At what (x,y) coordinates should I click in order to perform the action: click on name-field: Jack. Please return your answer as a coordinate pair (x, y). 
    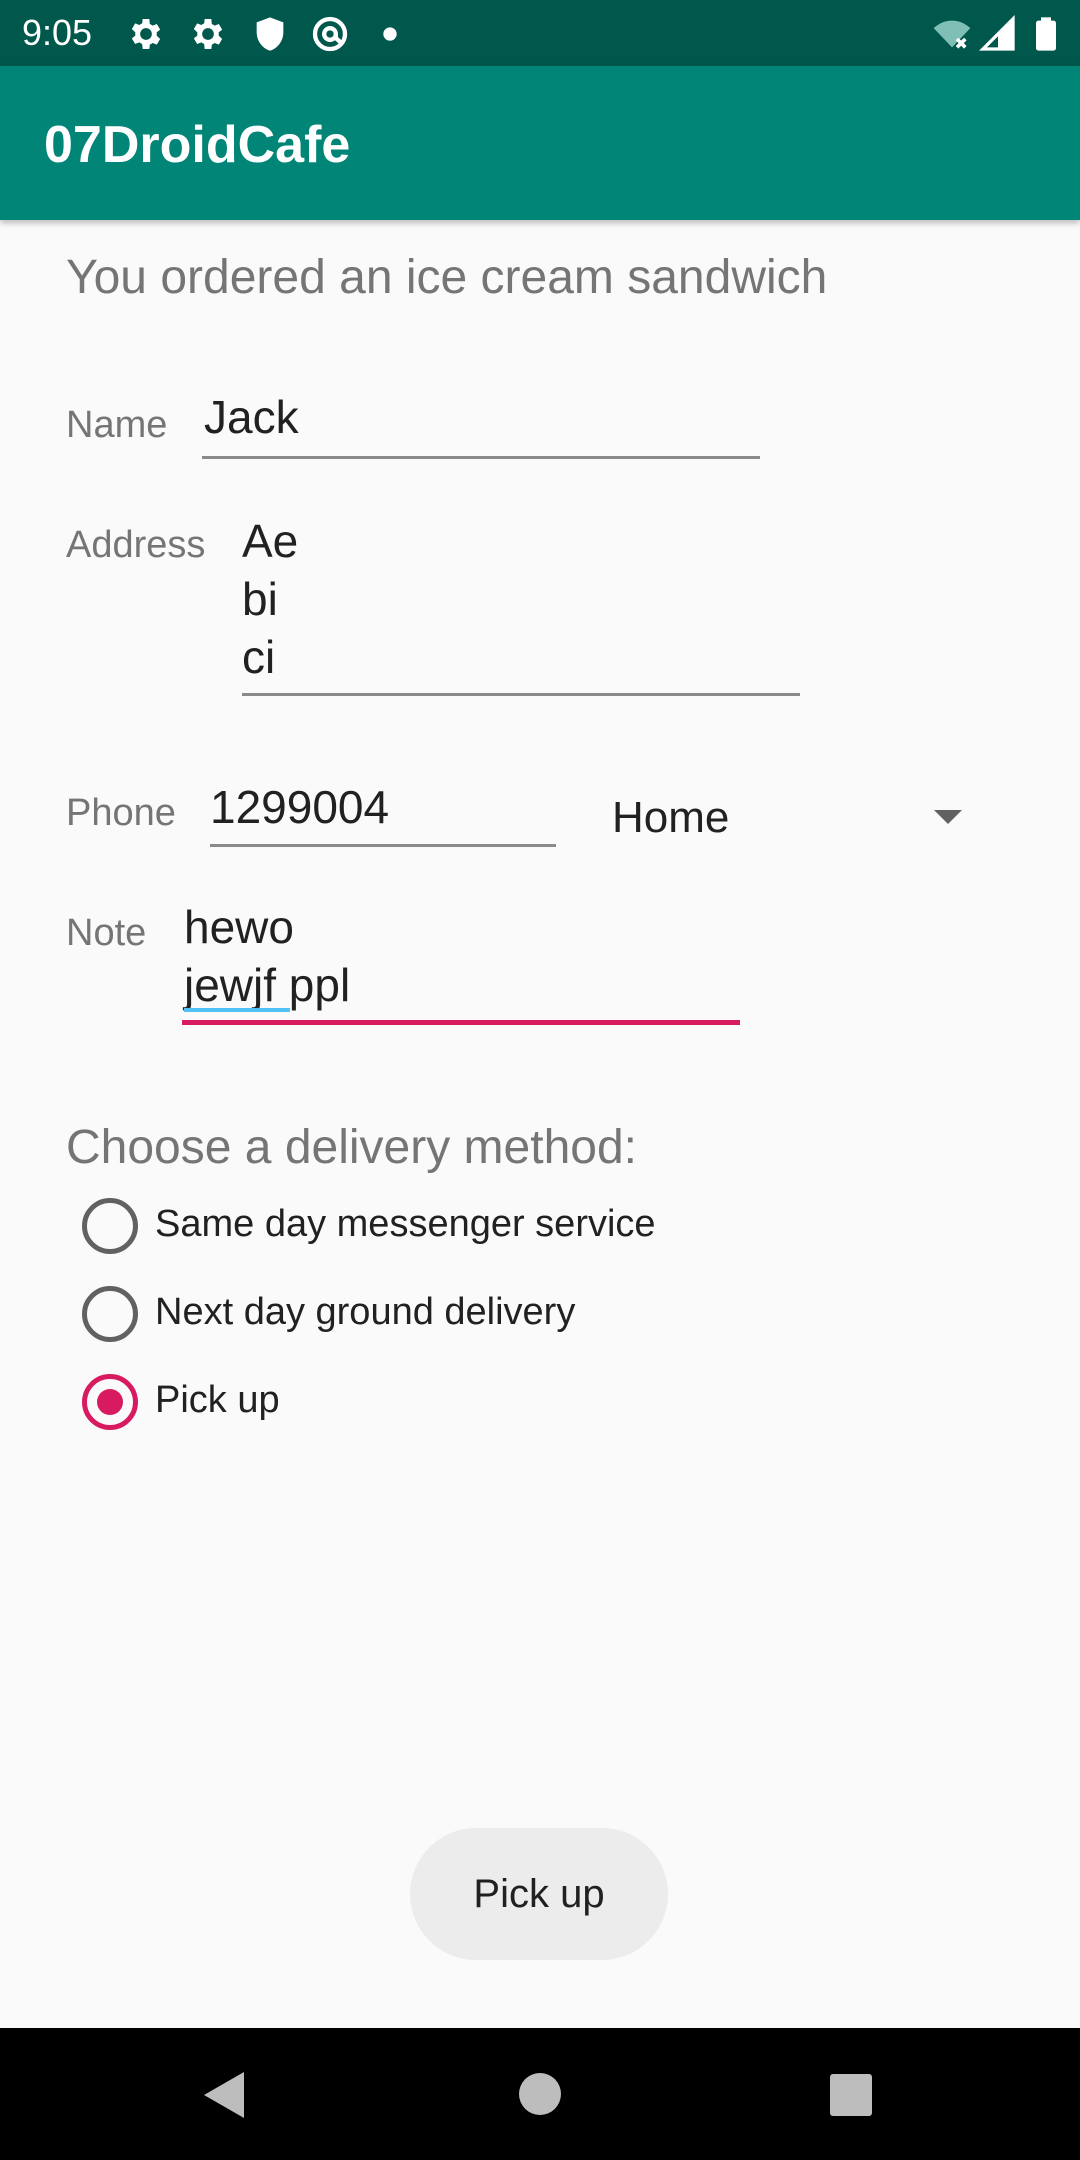
    Looking at the image, I should click on (481, 424).